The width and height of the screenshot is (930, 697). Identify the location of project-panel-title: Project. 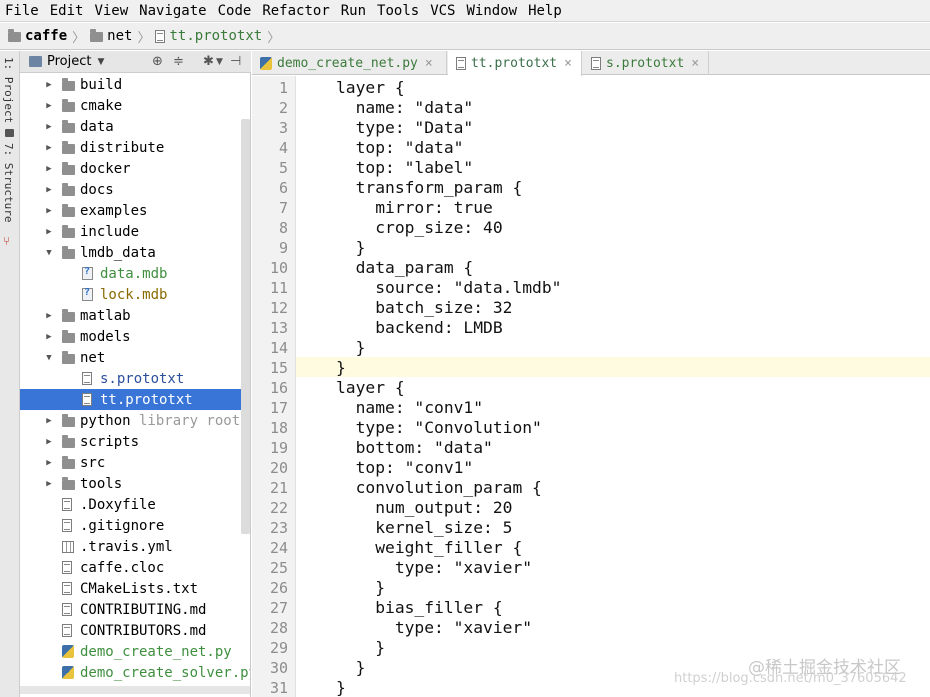
(69, 61).